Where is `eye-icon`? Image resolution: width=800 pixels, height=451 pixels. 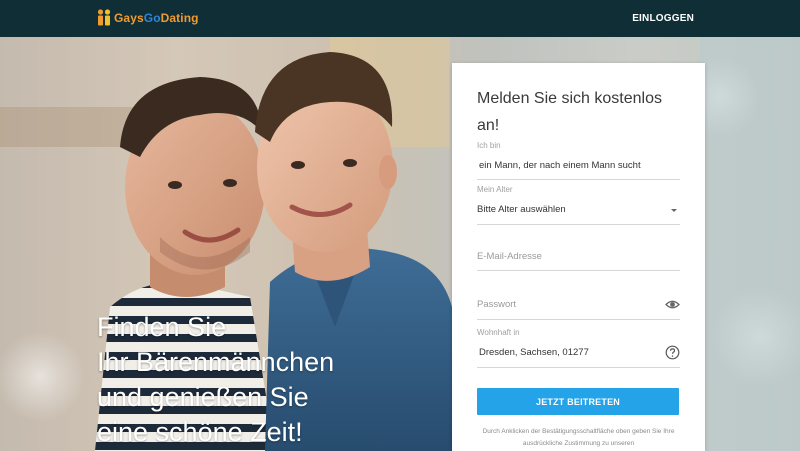
eye-icon is located at coordinates (672, 304).